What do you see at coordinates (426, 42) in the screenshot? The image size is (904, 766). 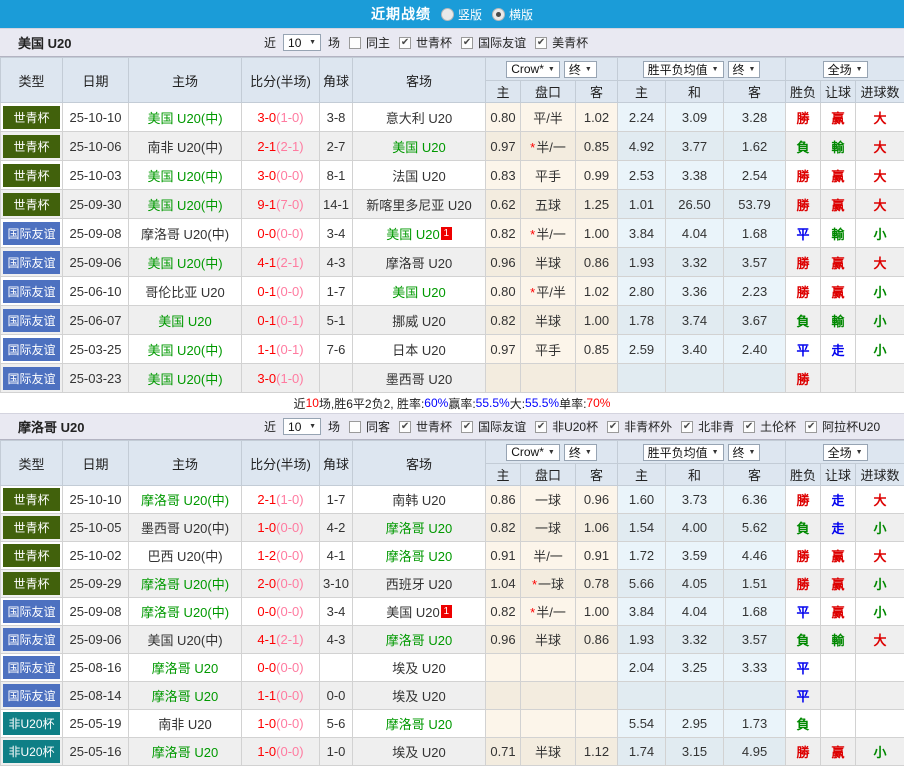 I see `filter-bar: 近10▼场同主世青杯国际友谊美青杯` at bounding box center [426, 42].